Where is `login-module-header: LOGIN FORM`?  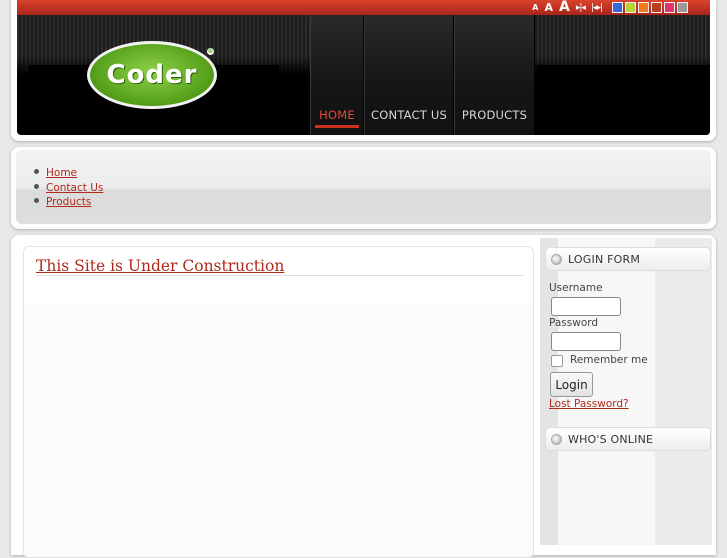
login-module-header: LOGIN FORM is located at coordinates (628, 259).